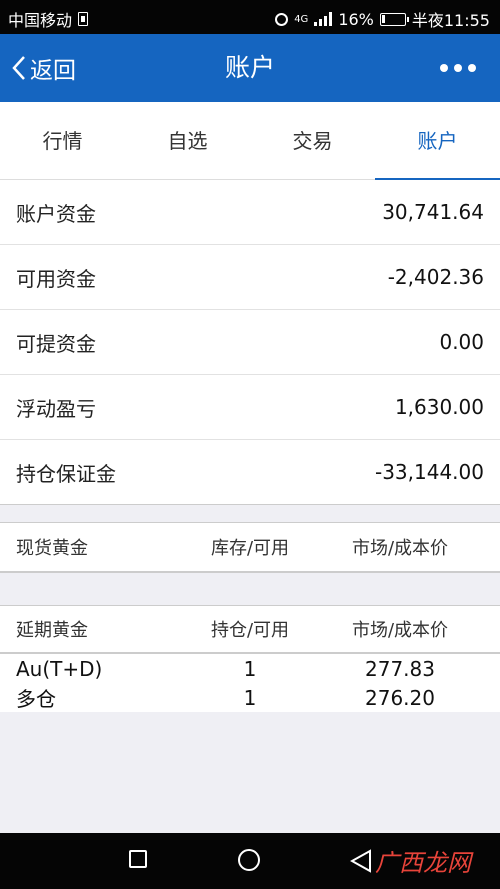 Image resolution: width=500 pixels, height=889 pixels. What do you see at coordinates (423, 863) in the screenshot?
I see `watermark-logo: 广西龙网` at bounding box center [423, 863].